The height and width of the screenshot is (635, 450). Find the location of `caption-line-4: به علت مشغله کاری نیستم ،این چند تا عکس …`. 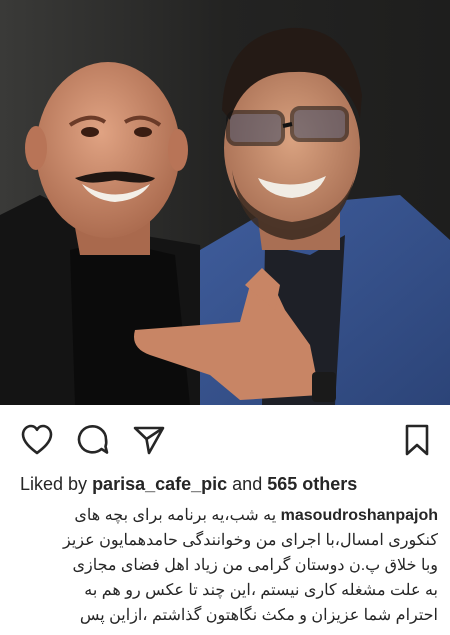

caption-line-4: به علت مشغله کاری نیستم ،این چند تا عکس … is located at coordinates (261, 590).